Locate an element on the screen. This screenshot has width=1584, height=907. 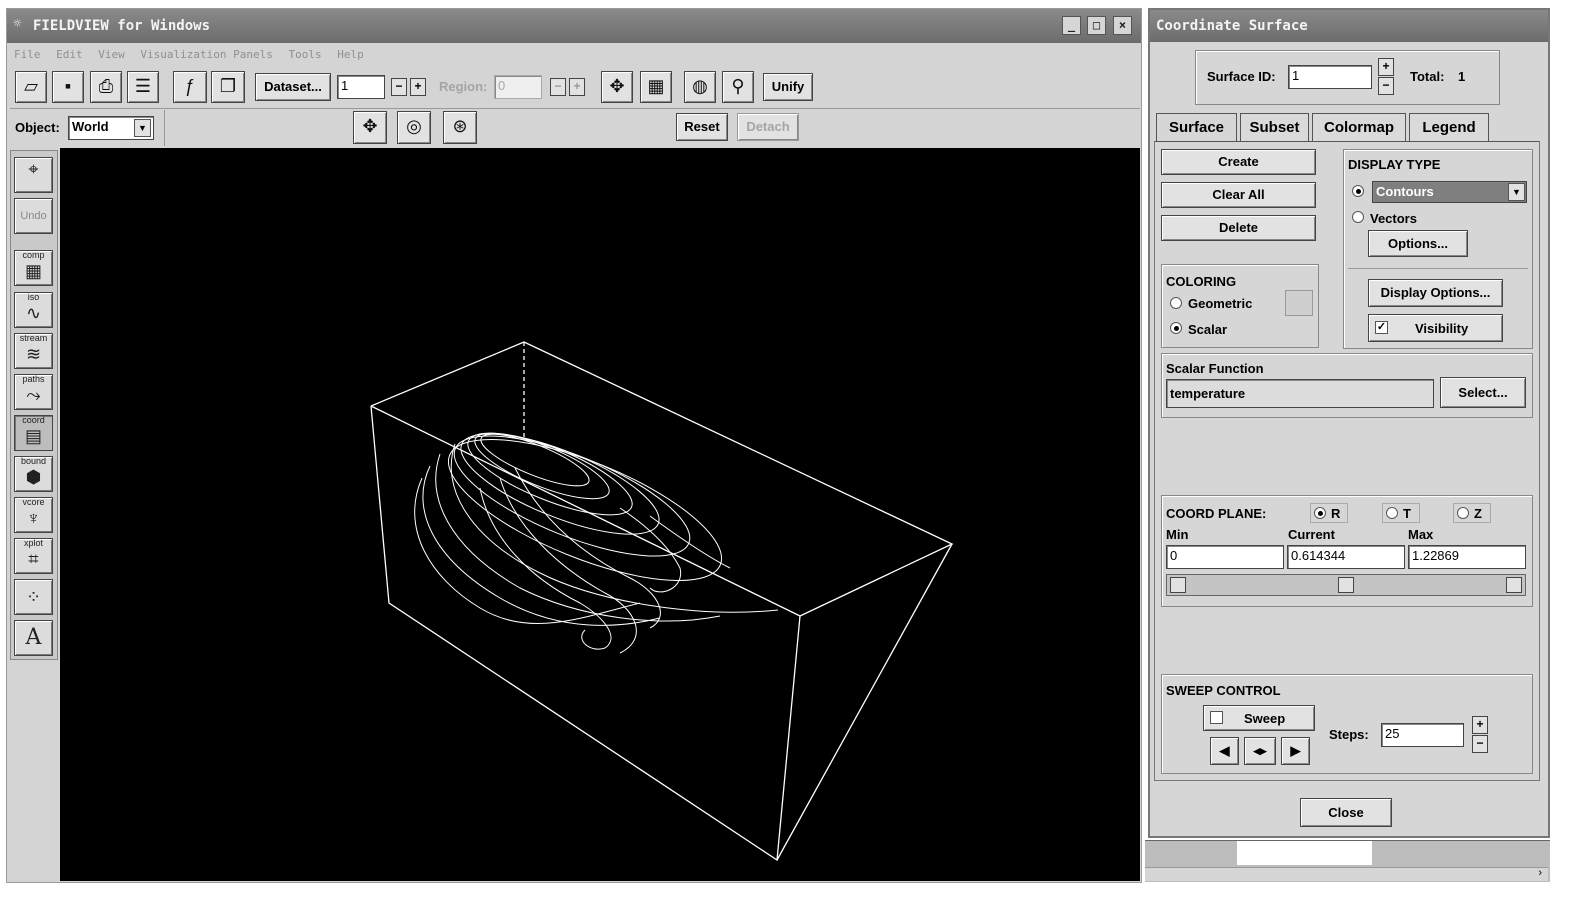
scroll-right-icon: › is located at coordinates (1540, 873).